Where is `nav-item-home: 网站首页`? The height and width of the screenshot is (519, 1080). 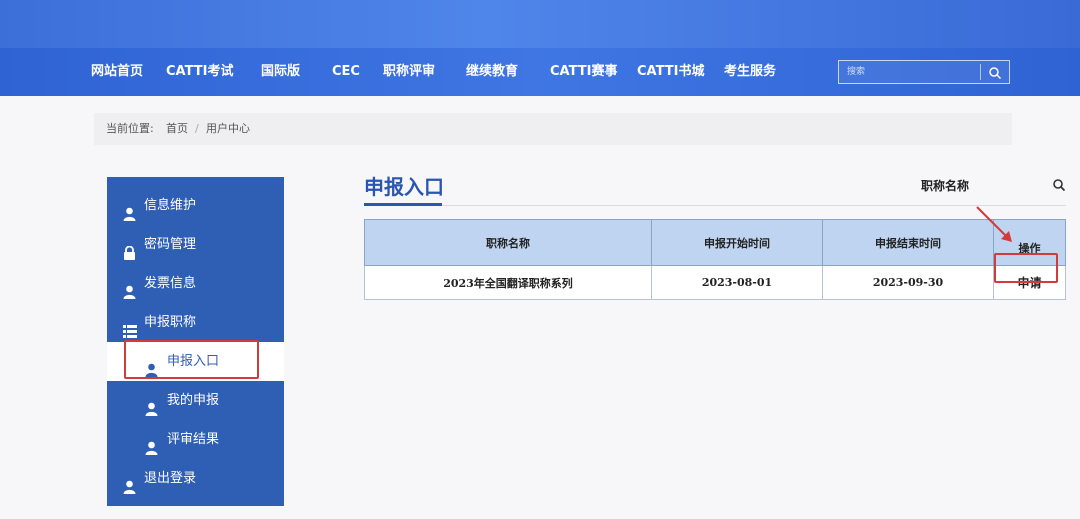
nav-item-home: 网站首页 is located at coordinates (117, 72).